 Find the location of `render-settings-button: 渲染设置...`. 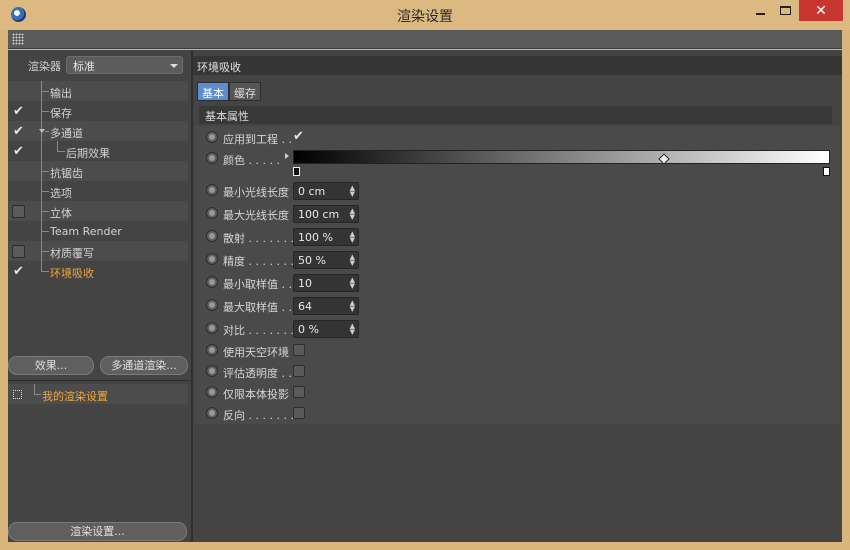

render-settings-button: 渲染设置... is located at coordinates (97, 531).